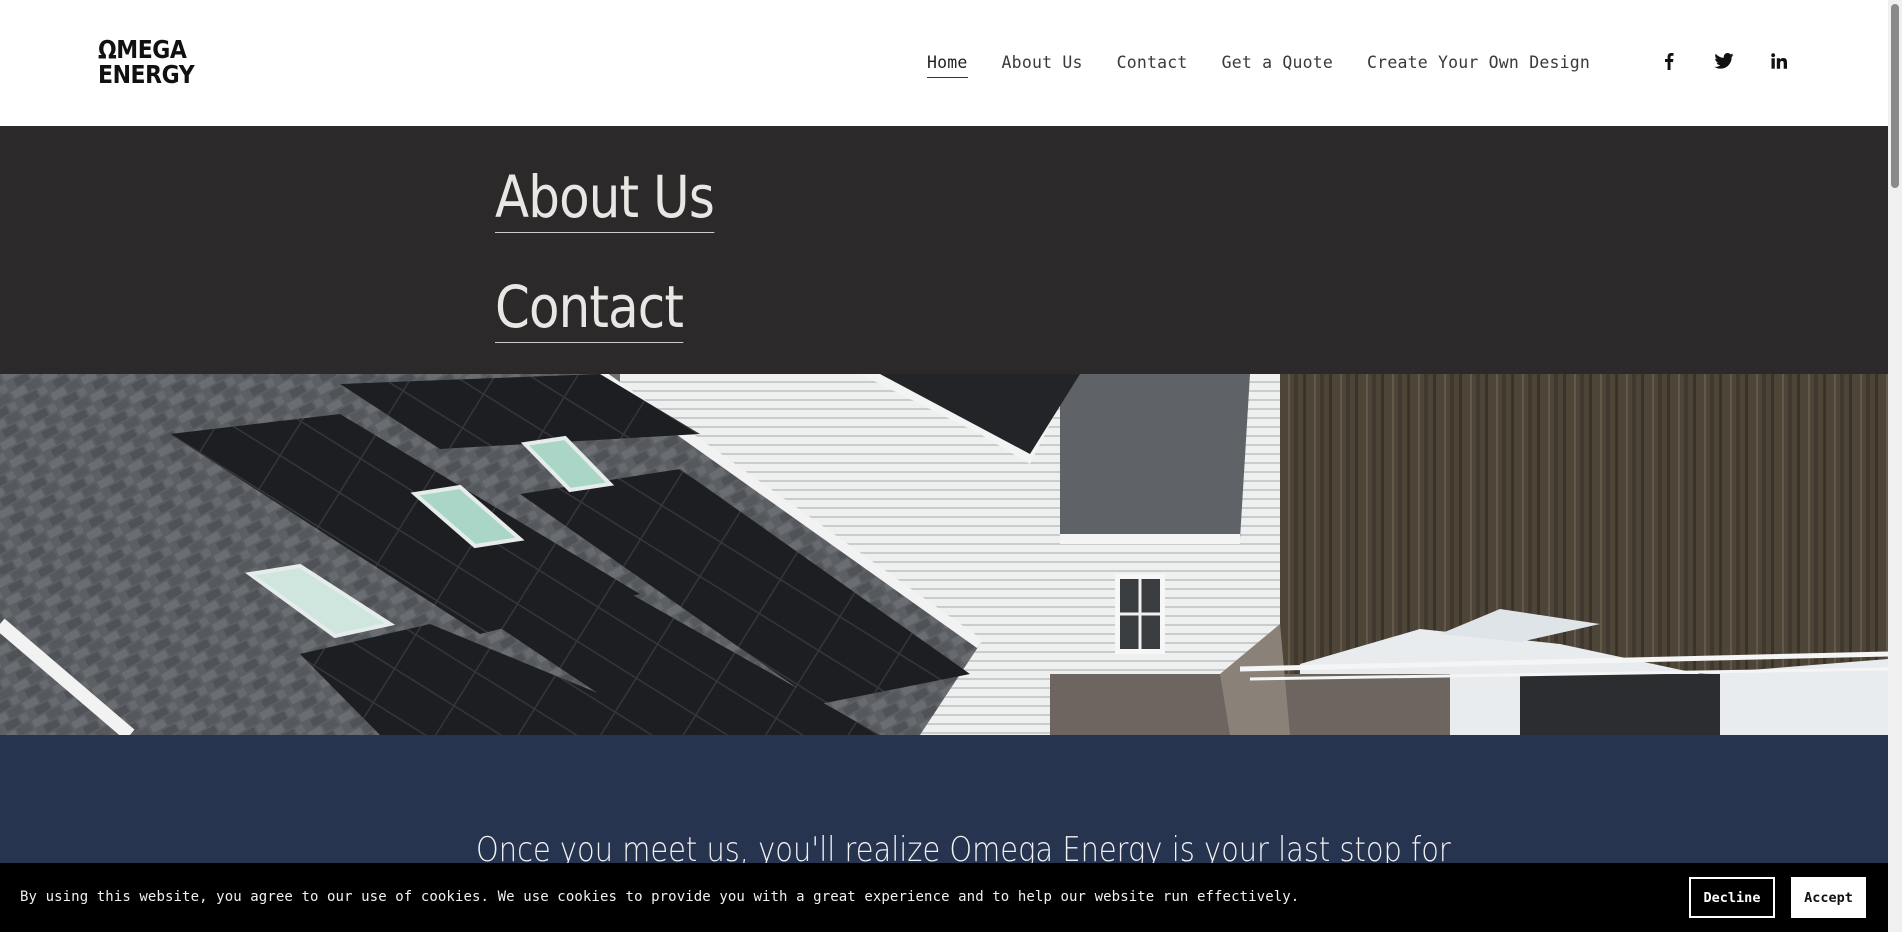  I want to click on decline-cookies-button: Decline, so click(1732, 897).